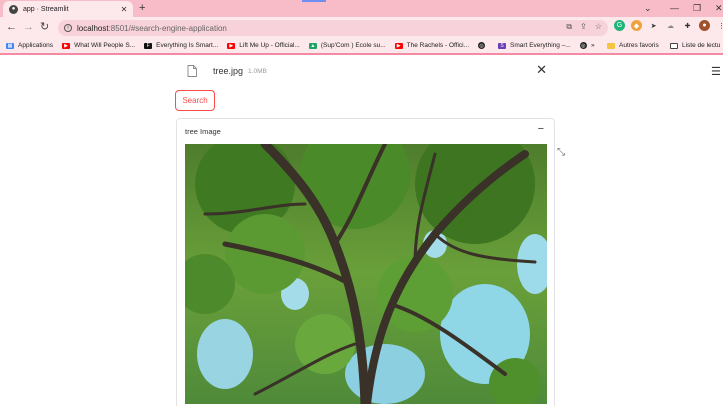 This screenshot has width=723, height=406. Describe the element at coordinates (674, 8) in the screenshot. I see `minimize-icon: —` at that location.